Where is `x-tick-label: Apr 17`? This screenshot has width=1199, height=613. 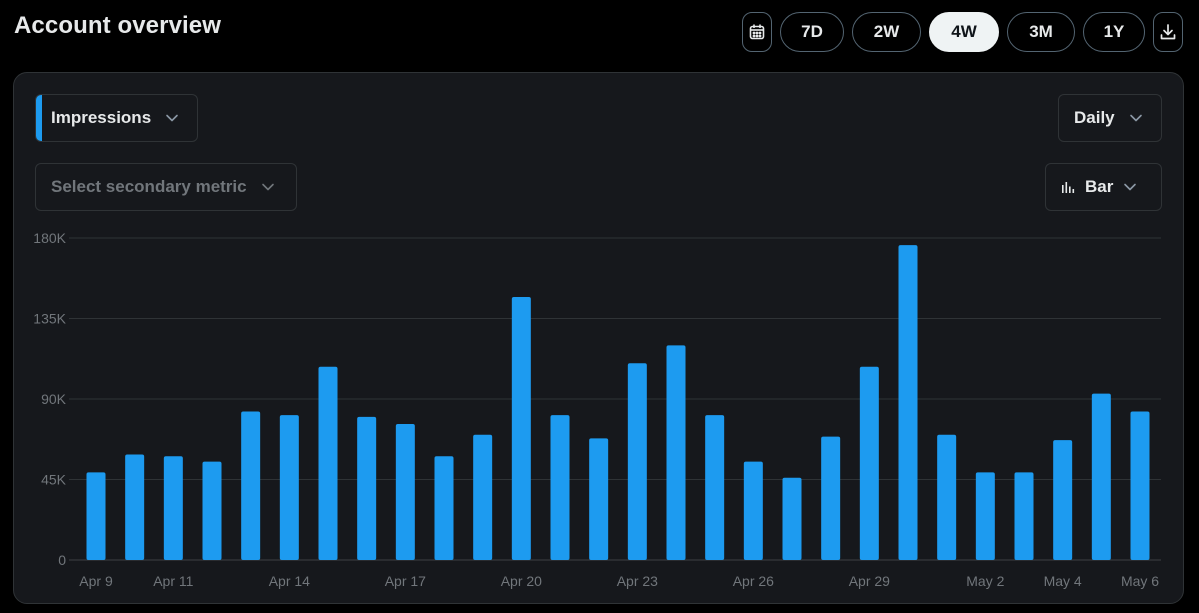 x-tick-label: Apr 17 is located at coordinates (405, 581).